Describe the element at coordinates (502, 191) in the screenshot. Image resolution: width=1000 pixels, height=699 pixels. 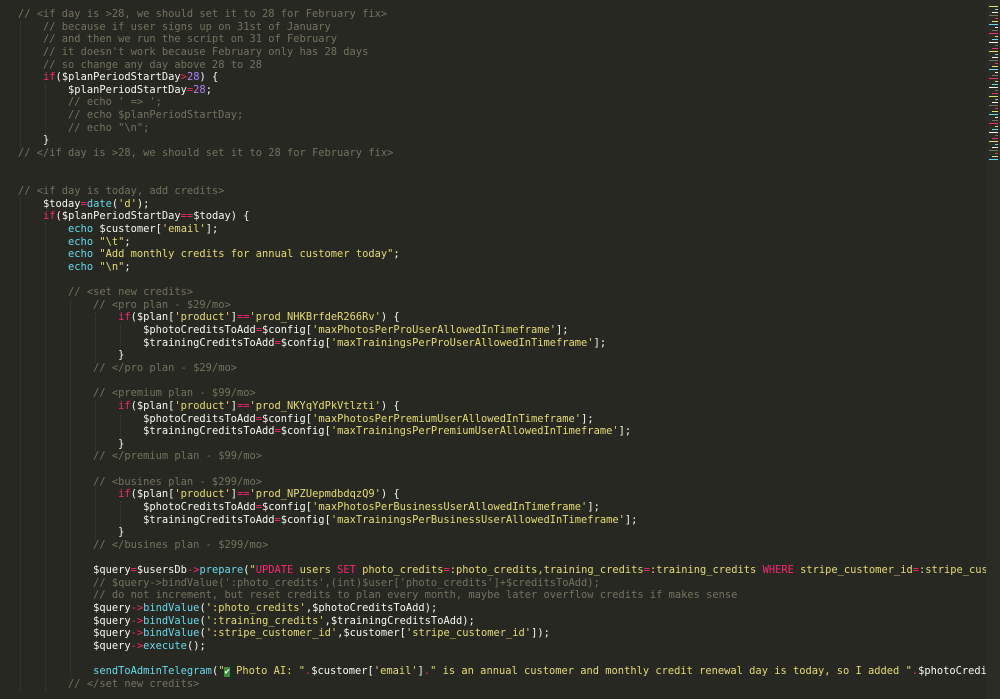
I see `code-line: // <if day is today, add credits>` at that location.